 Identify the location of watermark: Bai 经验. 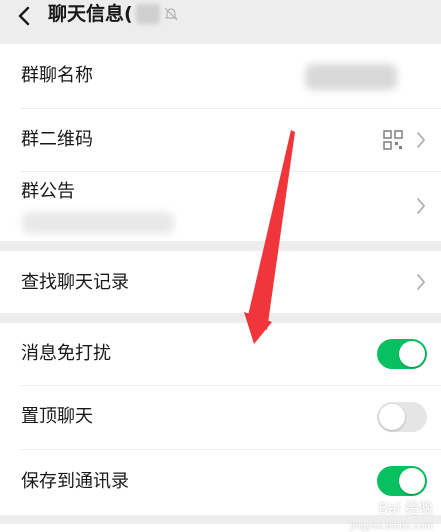
(405, 509).